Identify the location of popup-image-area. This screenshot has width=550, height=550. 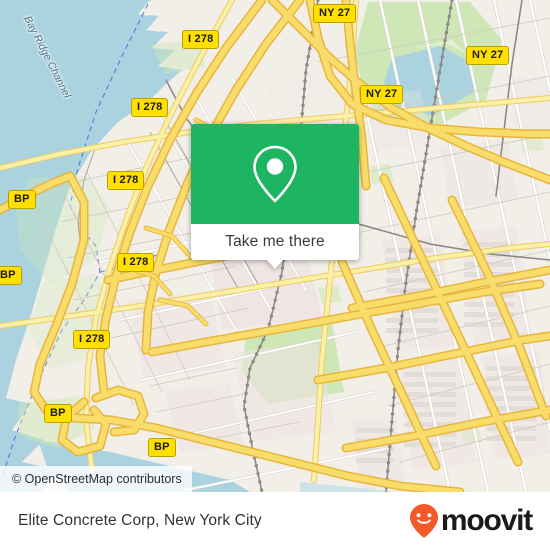
(275, 174).